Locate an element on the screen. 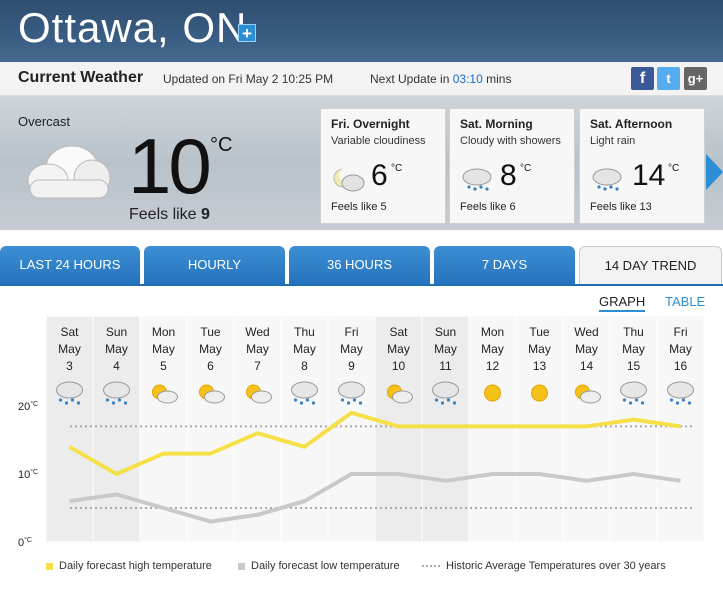  day-of-week: Wed is located at coordinates (586, 332).